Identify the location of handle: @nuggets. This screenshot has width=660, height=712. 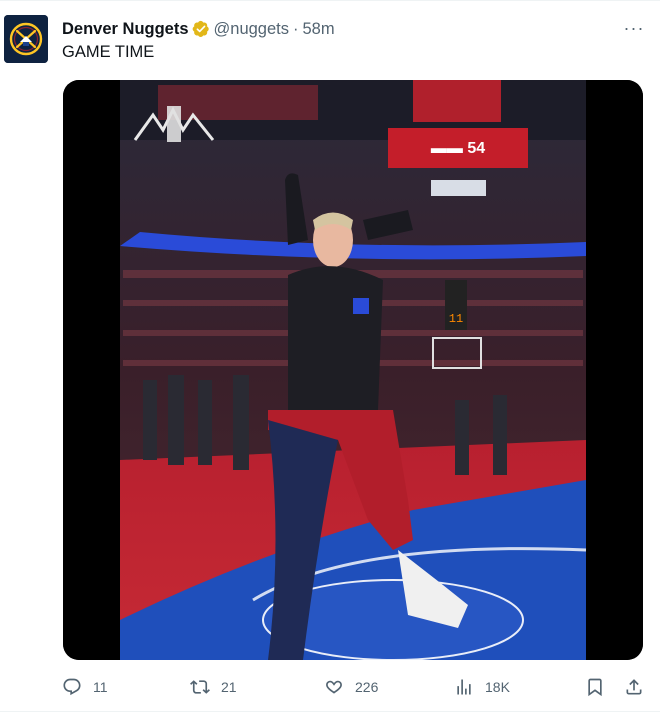
(251, 29).